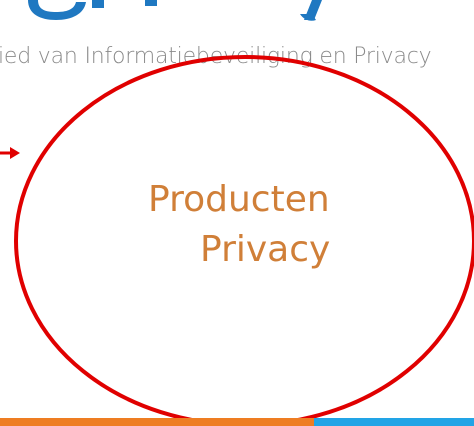  What do you see at coordinates (175, 10) in the screenshot?
I see `heading-descenders-graphic` at bounding box center [175, 10].